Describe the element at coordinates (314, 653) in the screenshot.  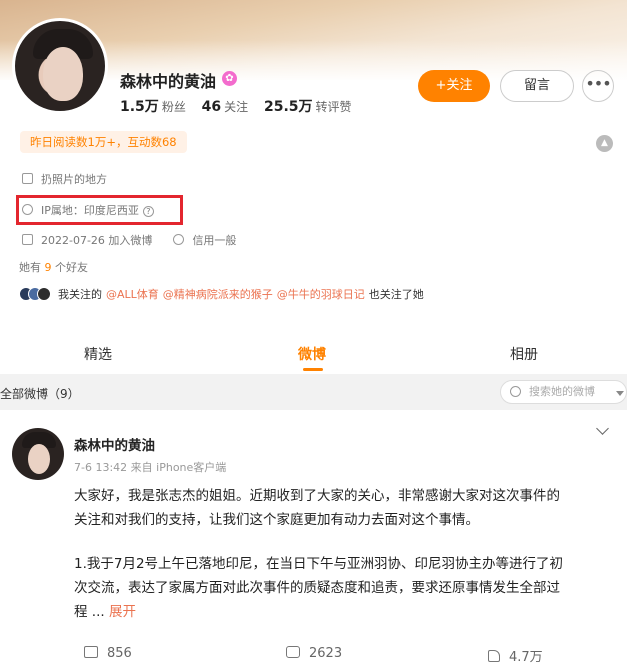
I see `comment-button: 2623` at that location.